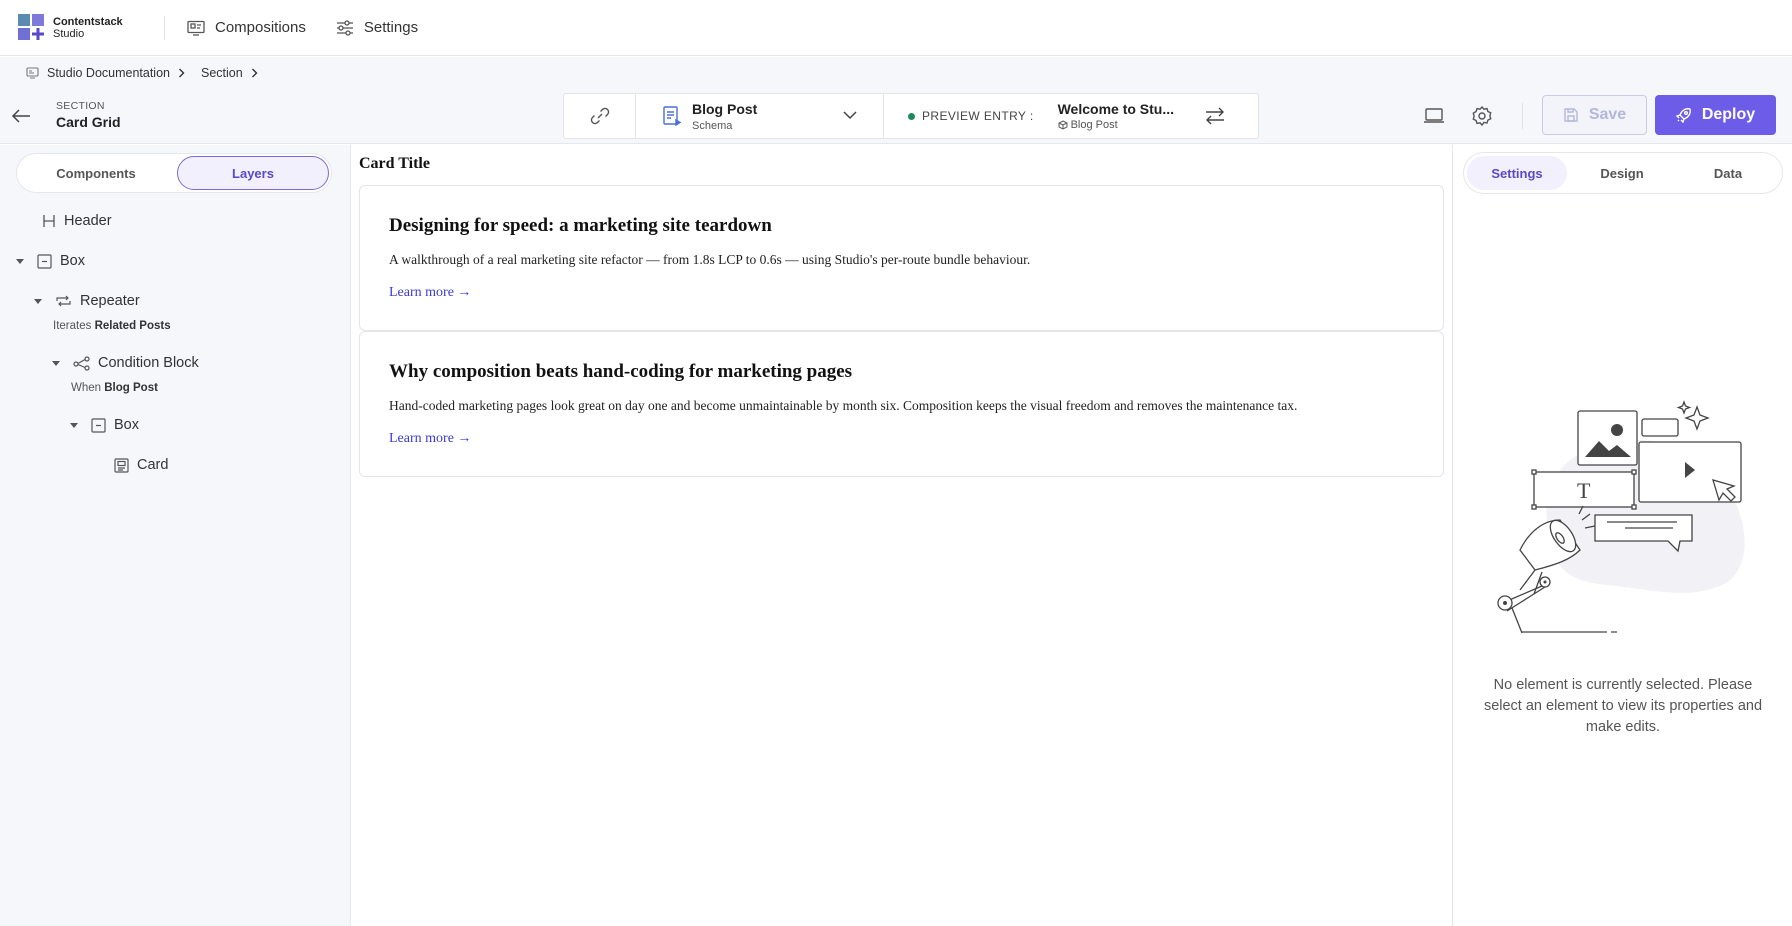  I want to click on save-label: Save, so click(1607, 114).